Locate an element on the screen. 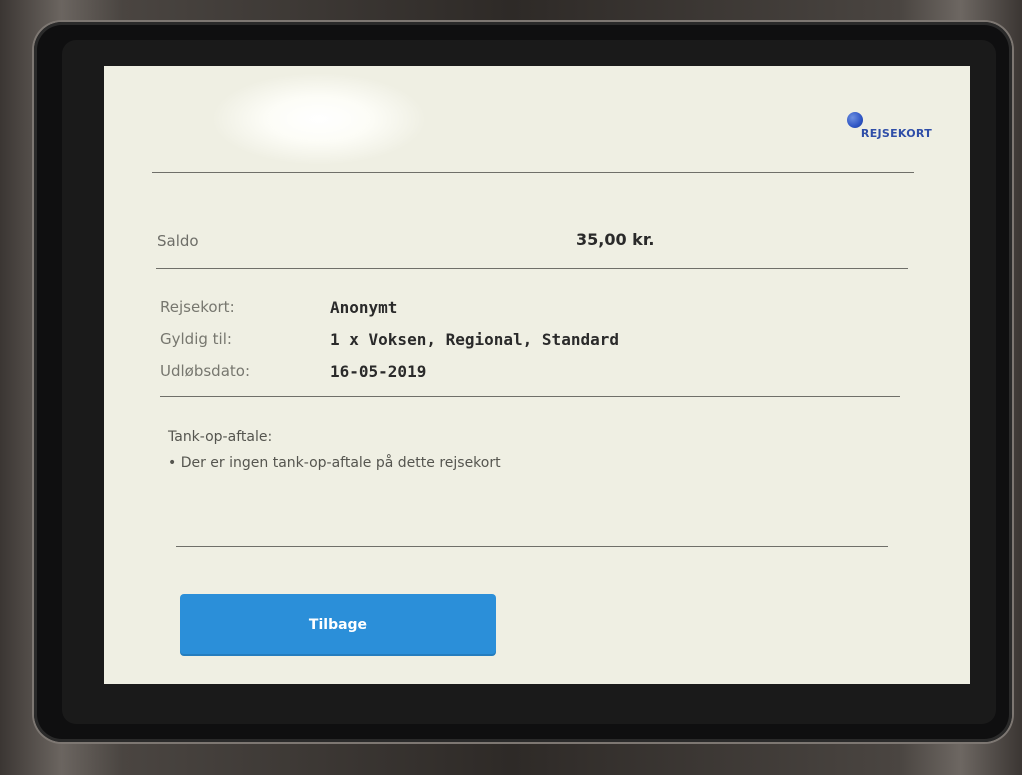 The width and height of the screenshot is (1022, 775). logo-dot-icon is located at coordinates (854, 120).